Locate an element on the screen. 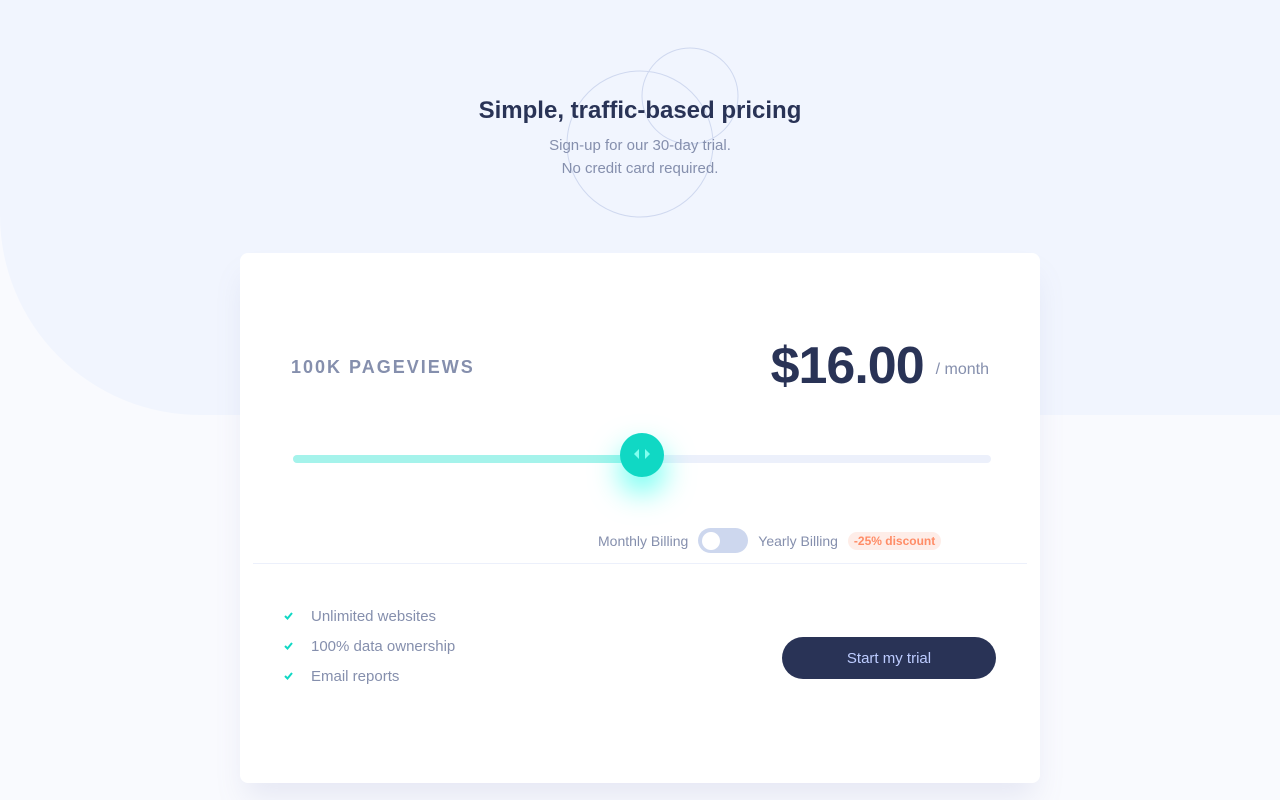  price-display: $16.00 / month is located at coordinates (880, 366).